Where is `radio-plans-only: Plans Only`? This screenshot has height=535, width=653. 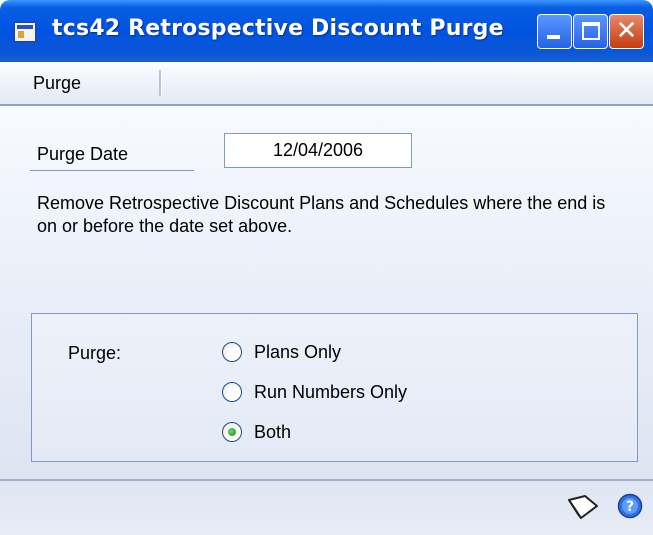 radio-plans-only: Plans Only is located at coordinates (281, 352).